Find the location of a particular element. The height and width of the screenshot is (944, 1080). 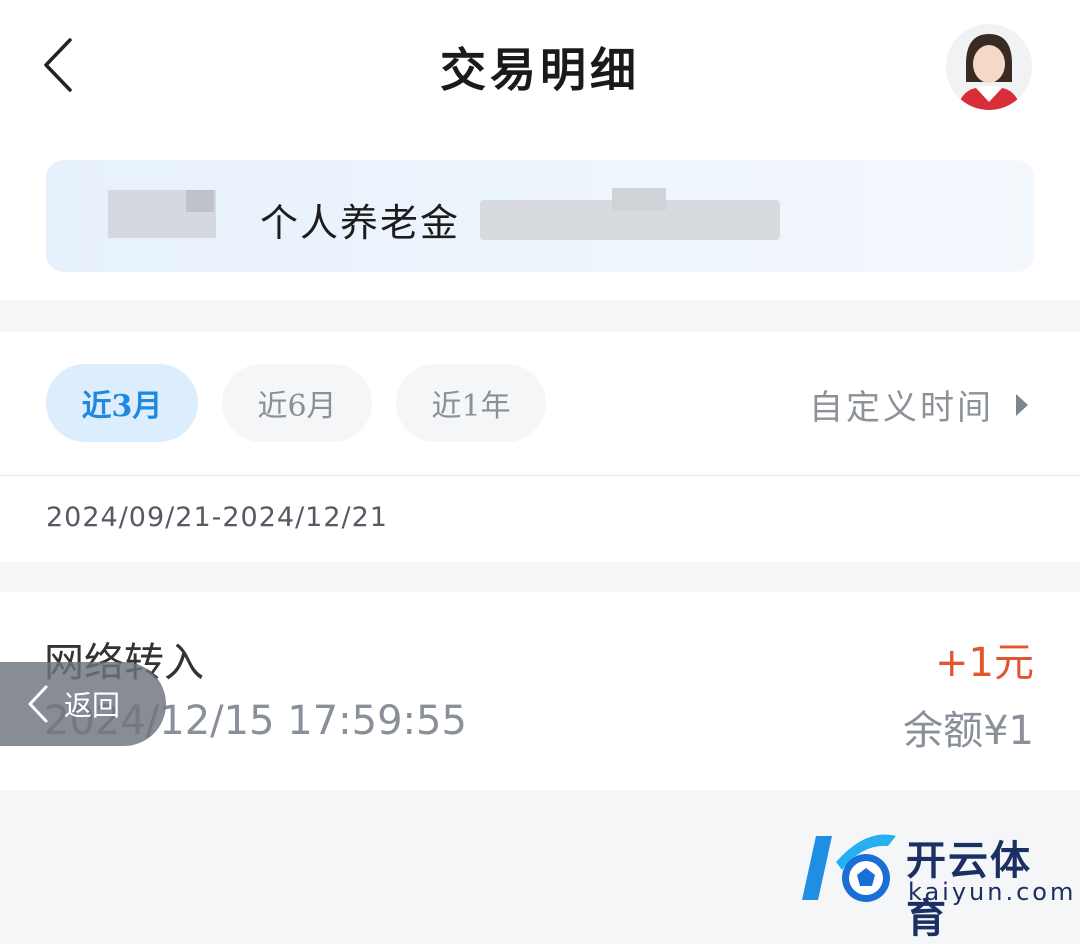

watermark-url: kaiyun.com is located at coordinates (992, 892).